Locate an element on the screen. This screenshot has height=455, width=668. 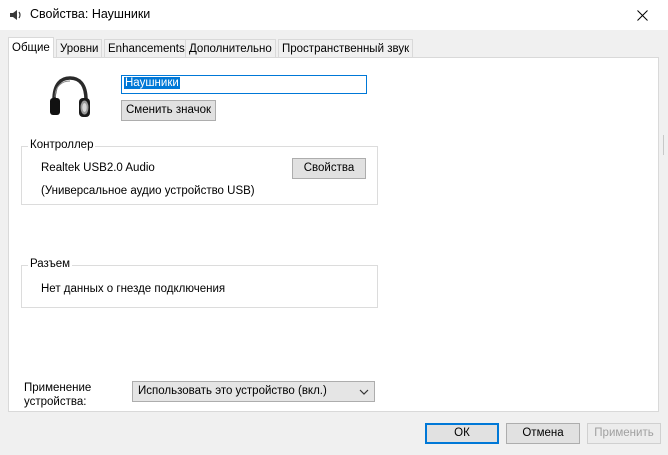
tab-general: Общие is located at coordinates (31, 47).